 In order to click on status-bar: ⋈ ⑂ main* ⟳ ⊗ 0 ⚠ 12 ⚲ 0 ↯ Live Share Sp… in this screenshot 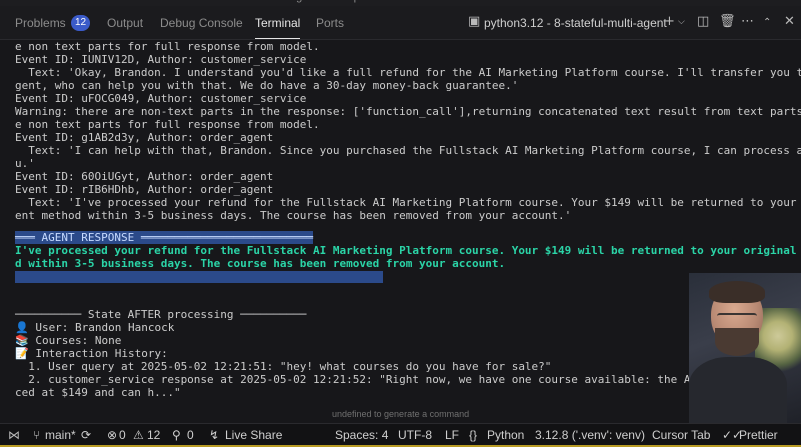, I will do `click(400, 435)`.